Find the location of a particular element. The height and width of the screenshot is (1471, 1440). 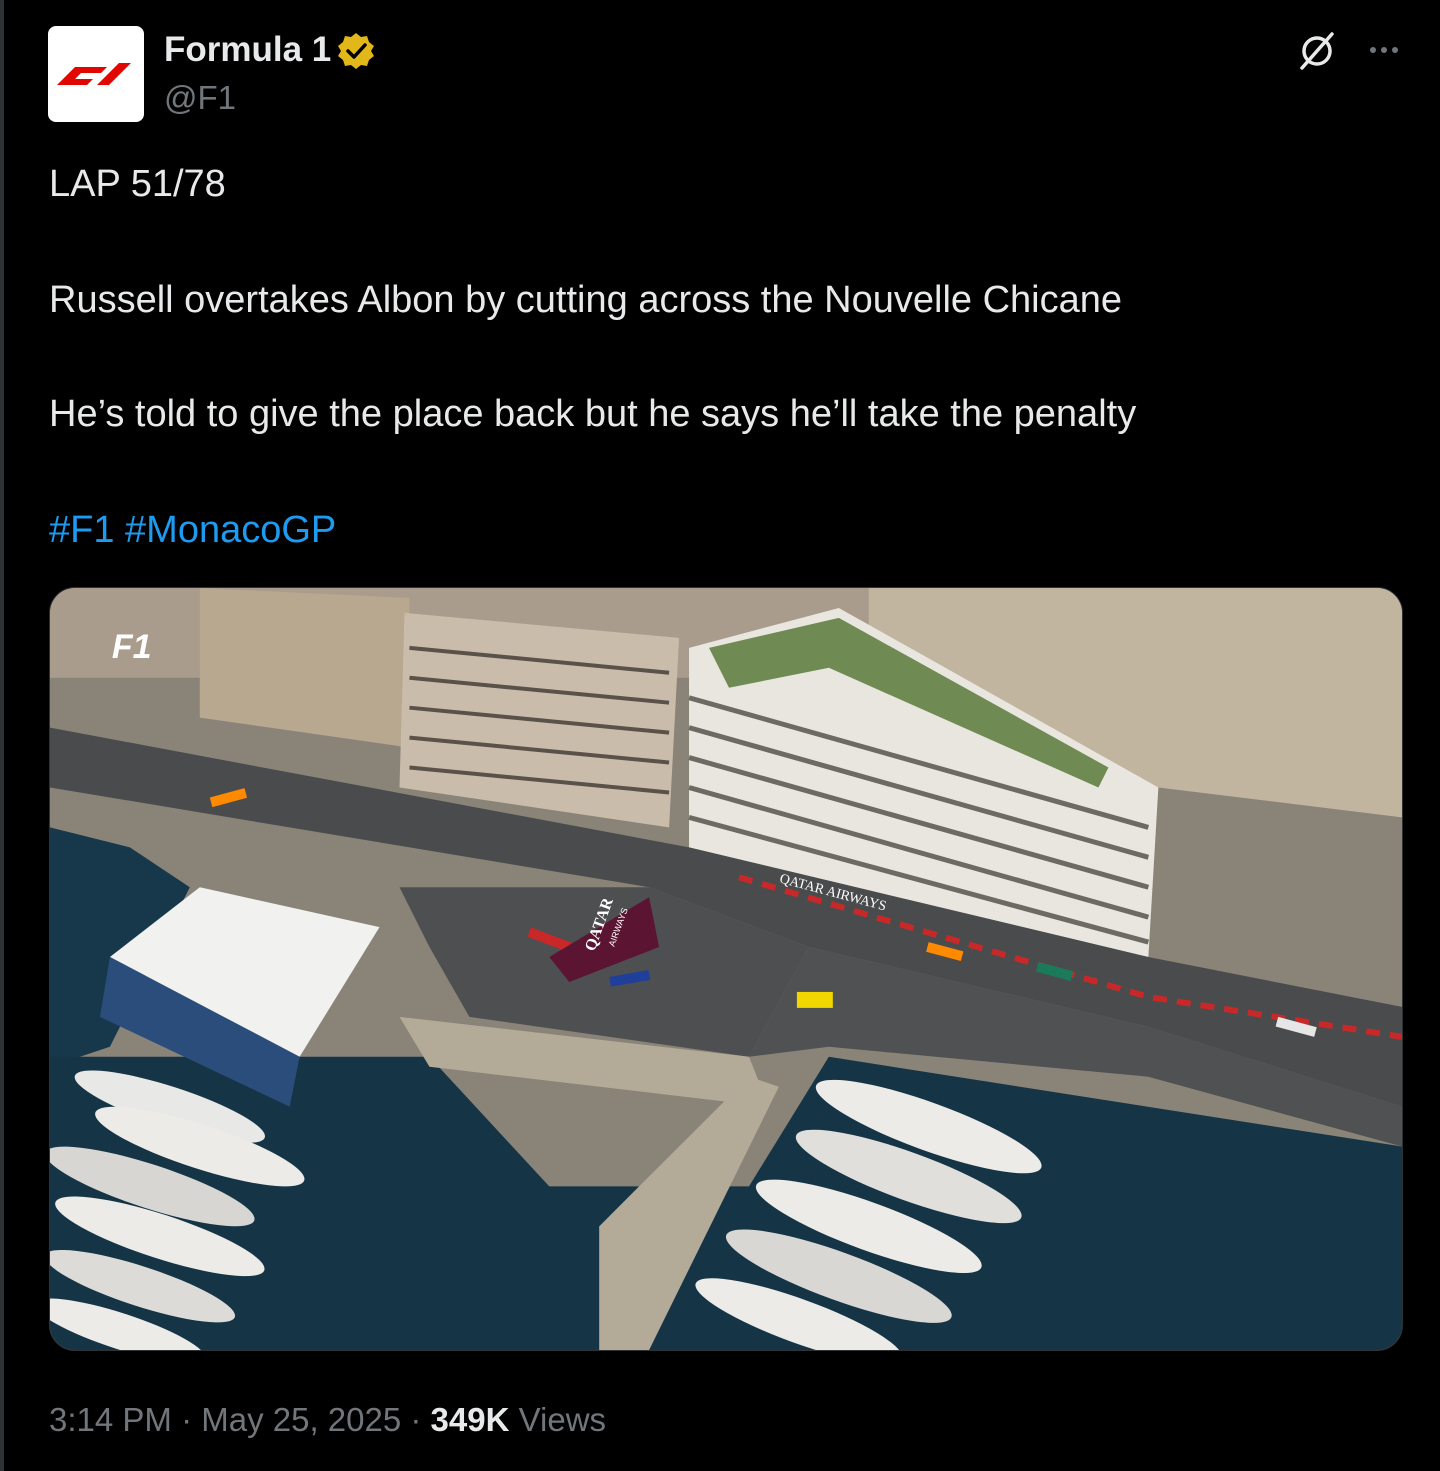

f1-logo-icon is located at coordinates (94, 74).